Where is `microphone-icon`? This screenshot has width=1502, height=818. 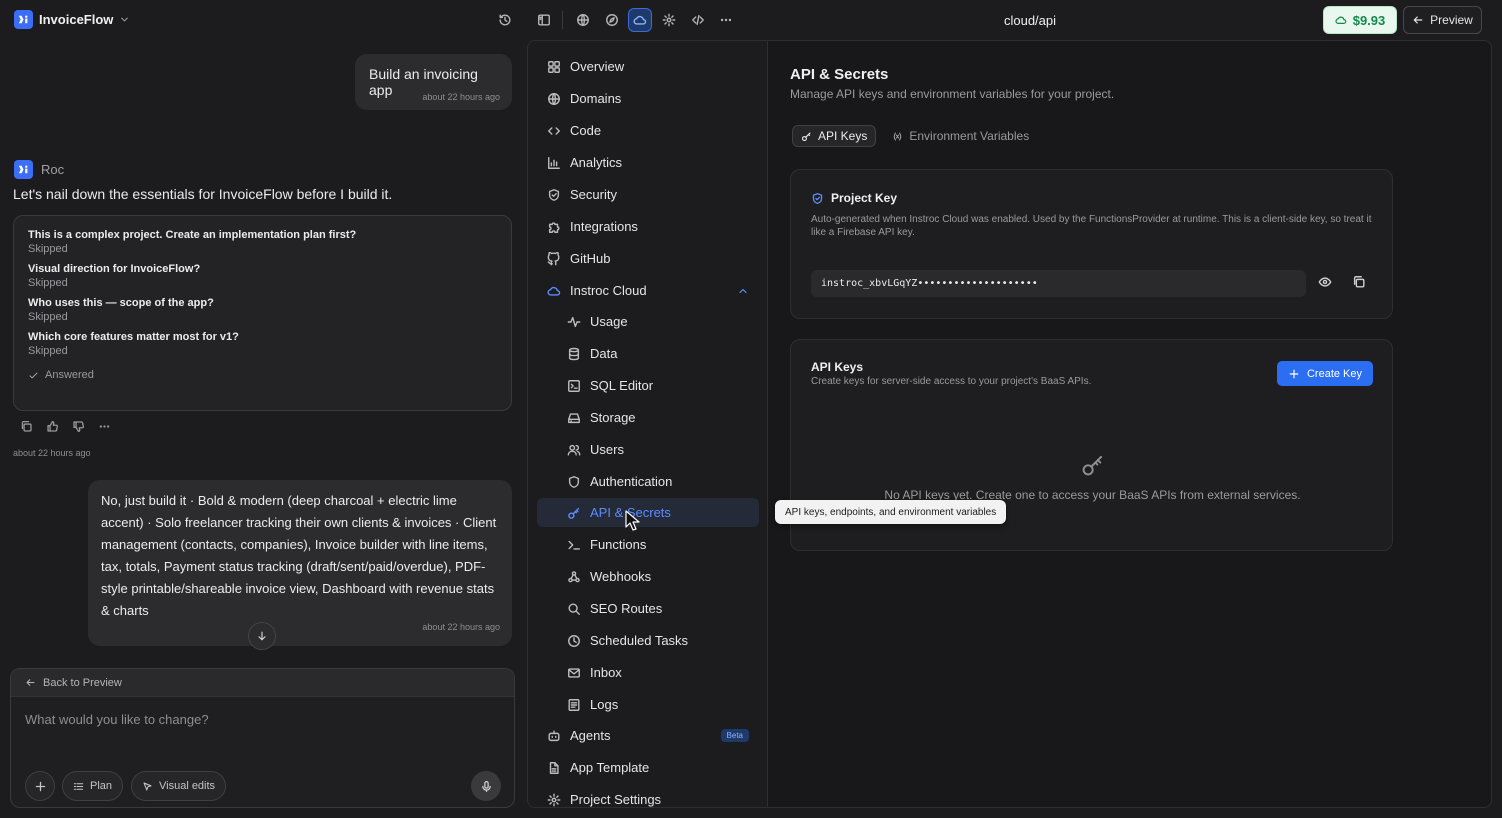
microphone-icon is located at coordinates (486, 786).